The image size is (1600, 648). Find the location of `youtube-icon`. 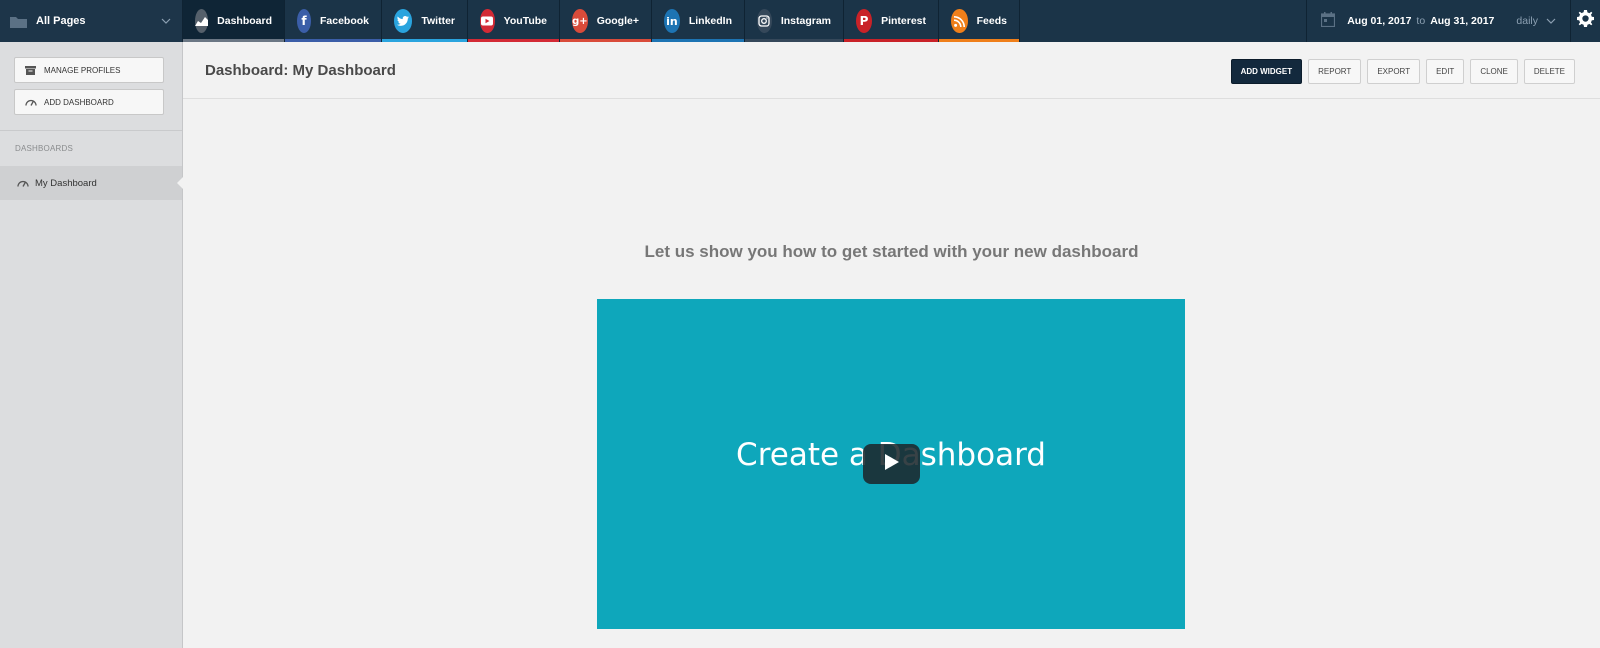

youtube-icon is located at coordinates (487, 21).